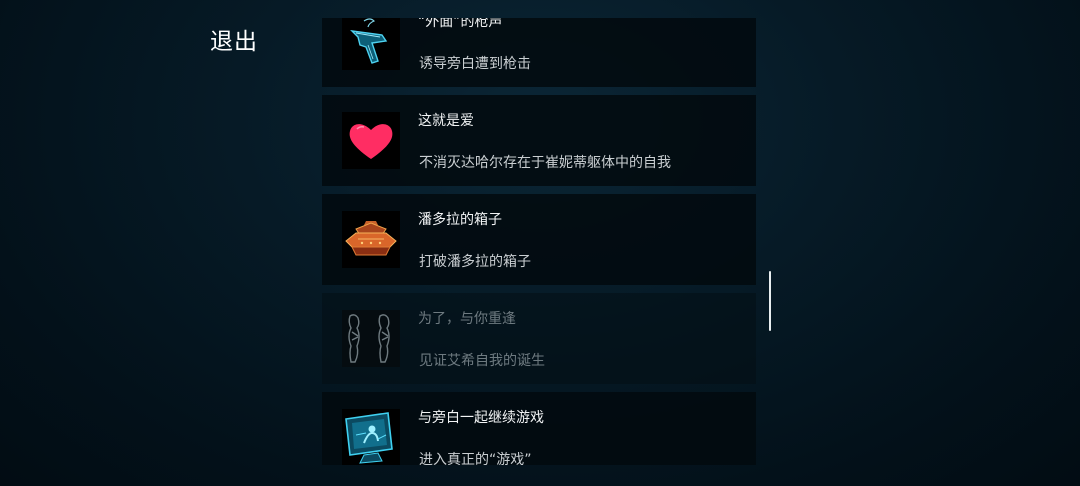 The height and width of the screenshot is (486, 1080). I want to click on scrollbar-thumb, so click(770, 301).